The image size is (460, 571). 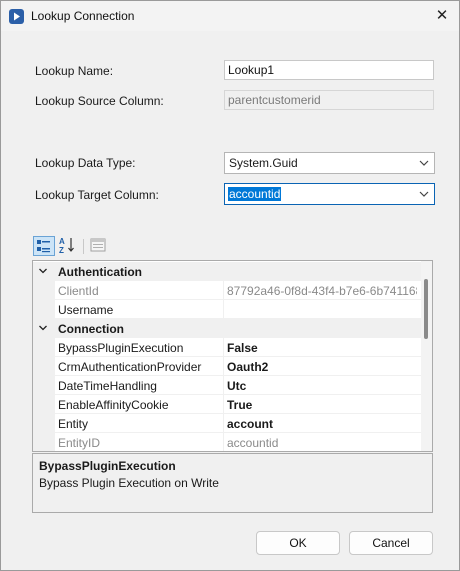 What do you see at coordinates (113, 405) in the screenshot?
I see `property-name: EnableAffinityCookie` at bounding box center [113, 405].